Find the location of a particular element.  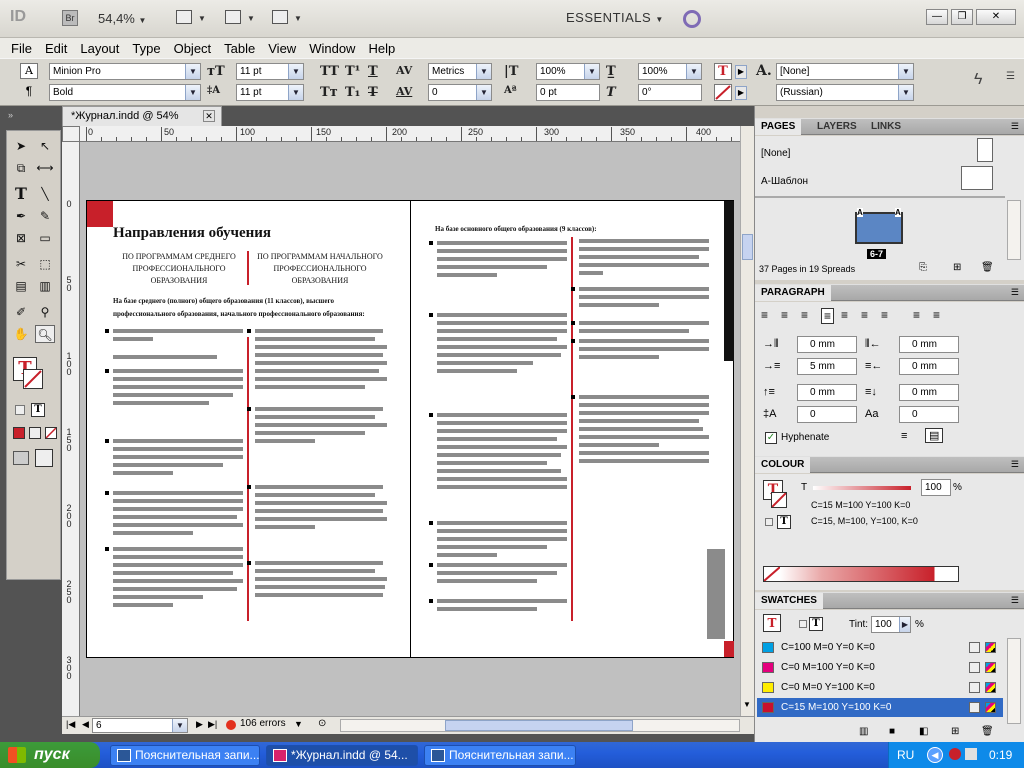

view-options-button is located at coordinates (184, 17).